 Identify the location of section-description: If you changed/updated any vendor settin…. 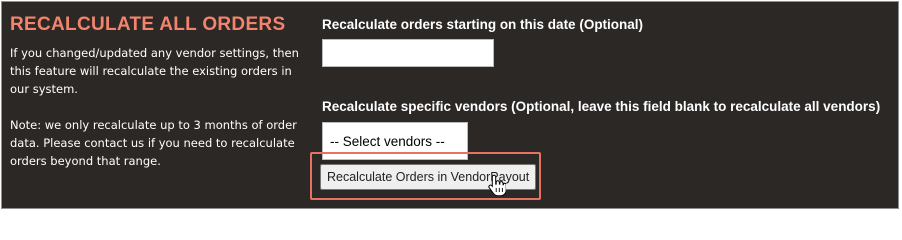
(154, 71).